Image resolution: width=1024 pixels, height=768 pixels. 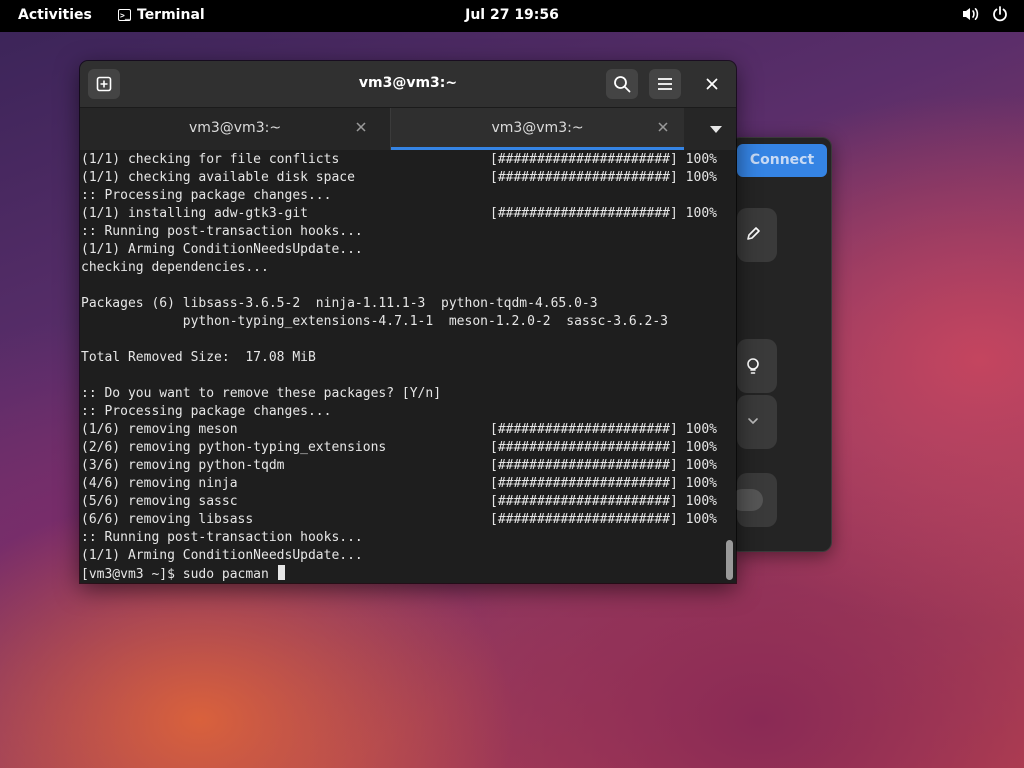 I want to click on line-text: (1/1) checking for file conflicts, so click(x=210, y=159).